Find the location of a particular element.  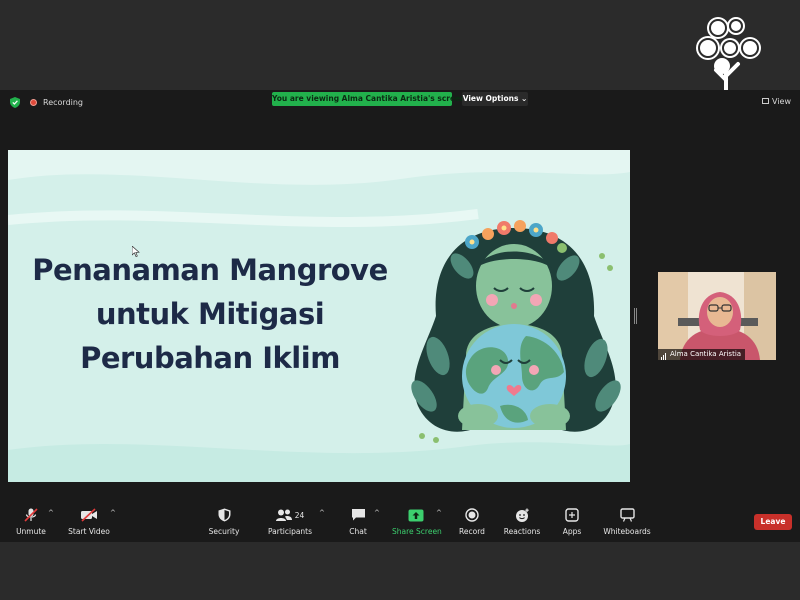

share-screen-button: Share Screen is located at coordinates (417, 521).